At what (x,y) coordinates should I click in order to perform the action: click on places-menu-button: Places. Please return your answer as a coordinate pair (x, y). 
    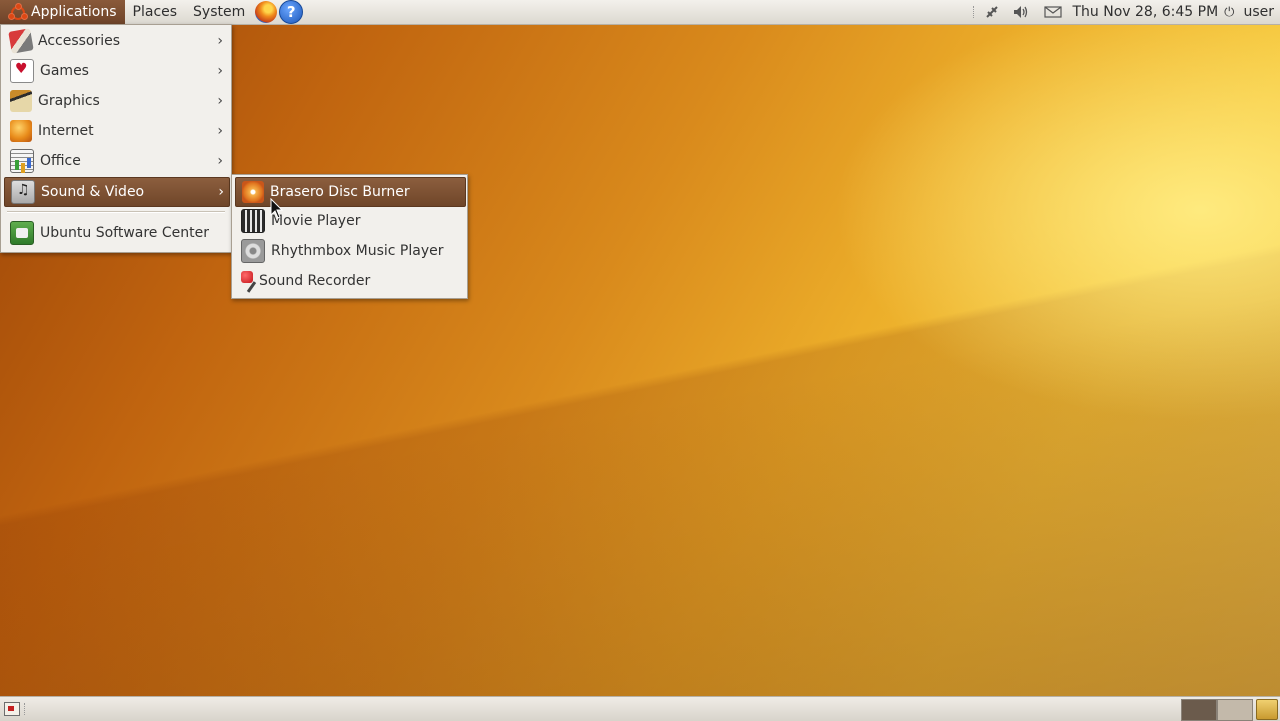
    Looking at the image, I should click on (155, 12).